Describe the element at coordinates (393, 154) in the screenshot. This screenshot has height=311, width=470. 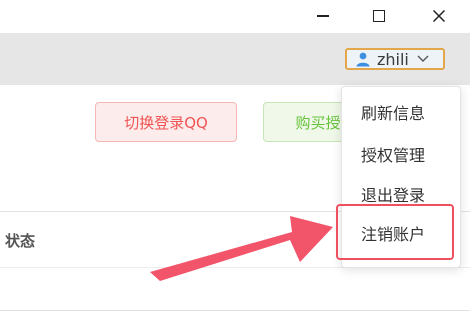
I see `menu-item-license-management: 授权管理` at that location.